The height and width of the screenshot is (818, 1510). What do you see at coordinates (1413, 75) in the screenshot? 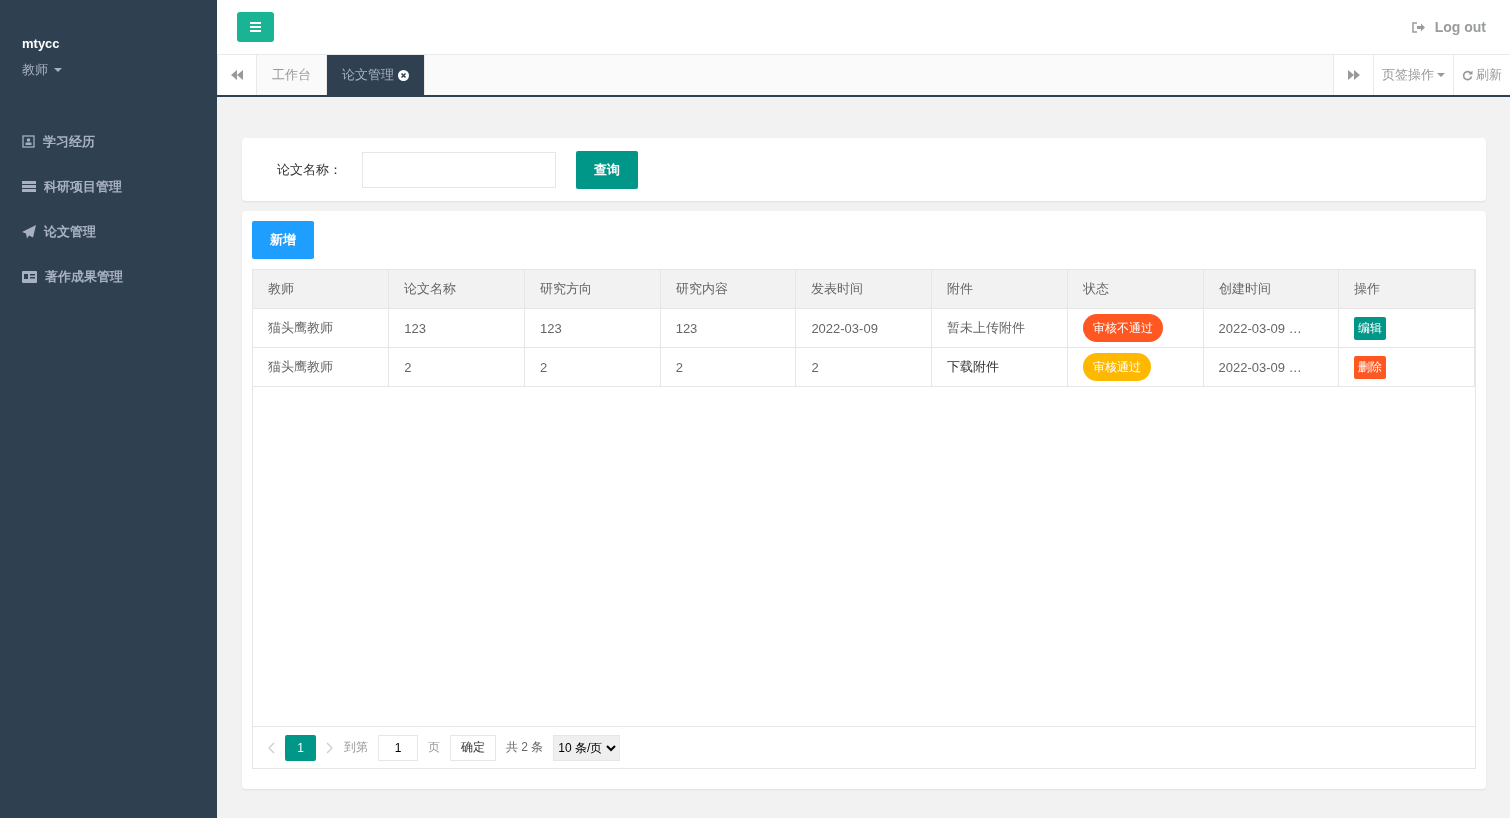
I see `tab-options-dropdown: 页签操作` at bounding box center [1413, 75].